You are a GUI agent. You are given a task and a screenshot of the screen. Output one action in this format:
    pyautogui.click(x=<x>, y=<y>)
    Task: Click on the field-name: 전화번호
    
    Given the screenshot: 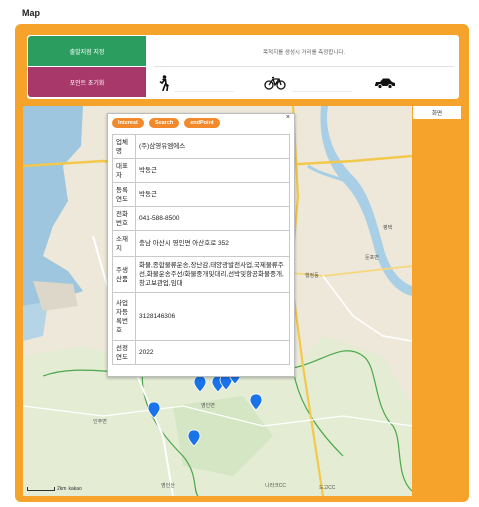 What is the action you would take?
    pyautogui.click(x=124, y=218)
    